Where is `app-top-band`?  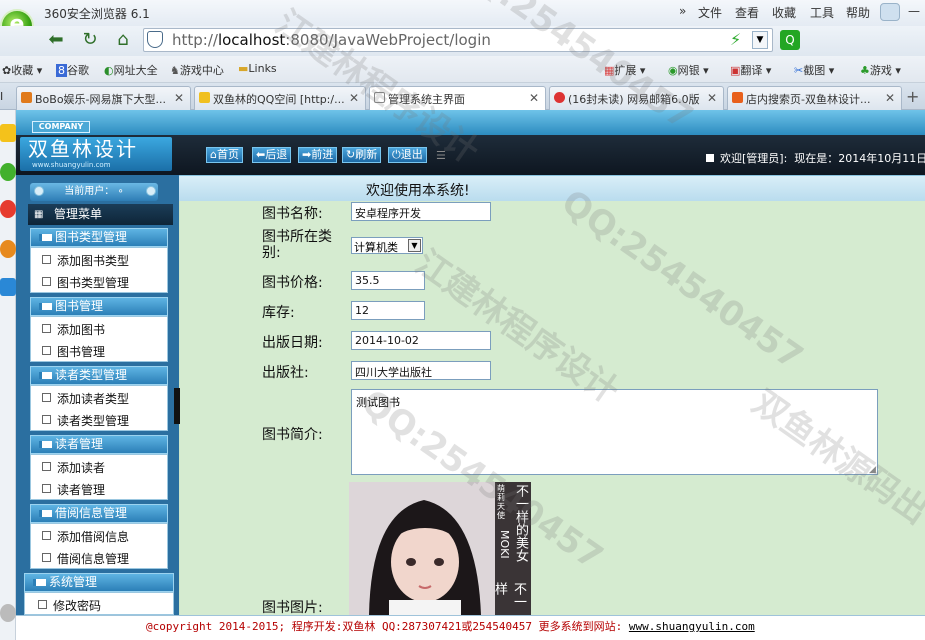
app-top-band is located at coordinates (470, 122).